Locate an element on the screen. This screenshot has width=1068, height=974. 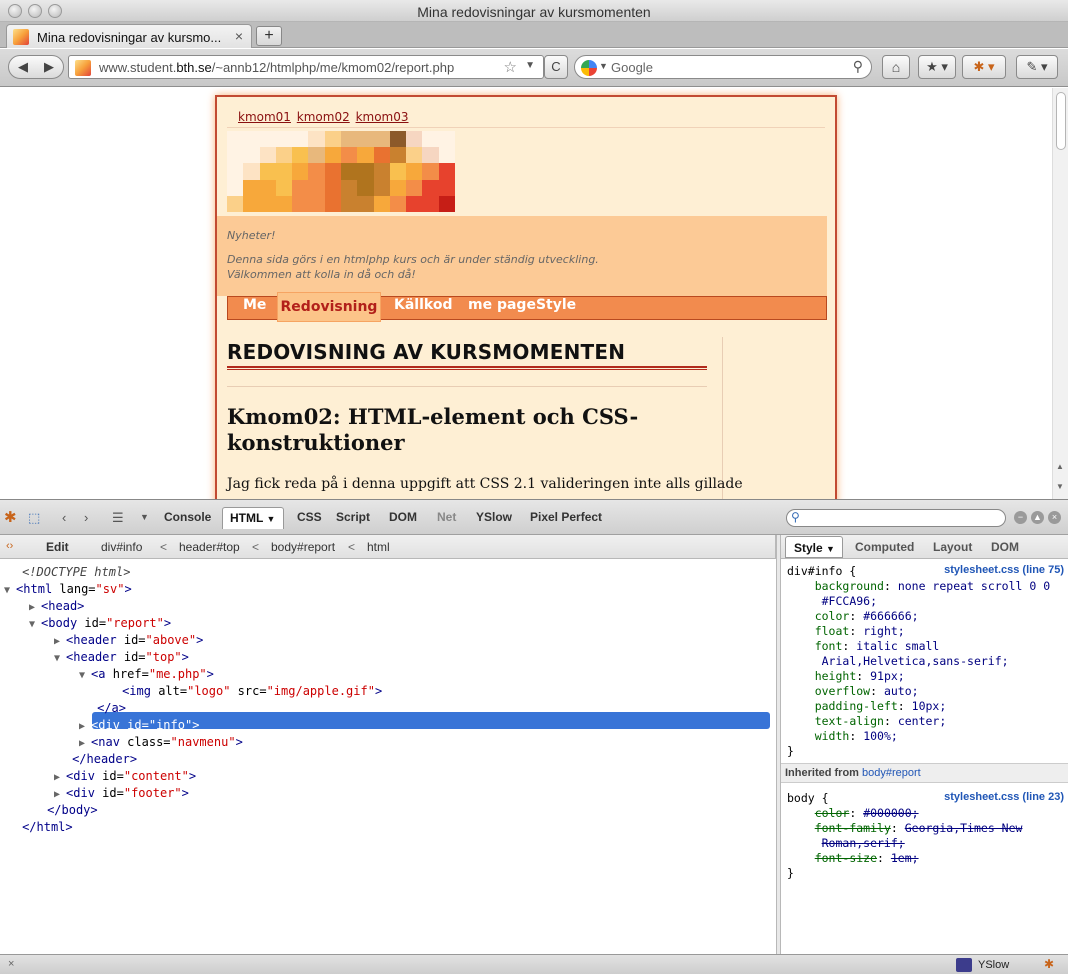
tab-close-icon: × is located at coordinates (239, 36).